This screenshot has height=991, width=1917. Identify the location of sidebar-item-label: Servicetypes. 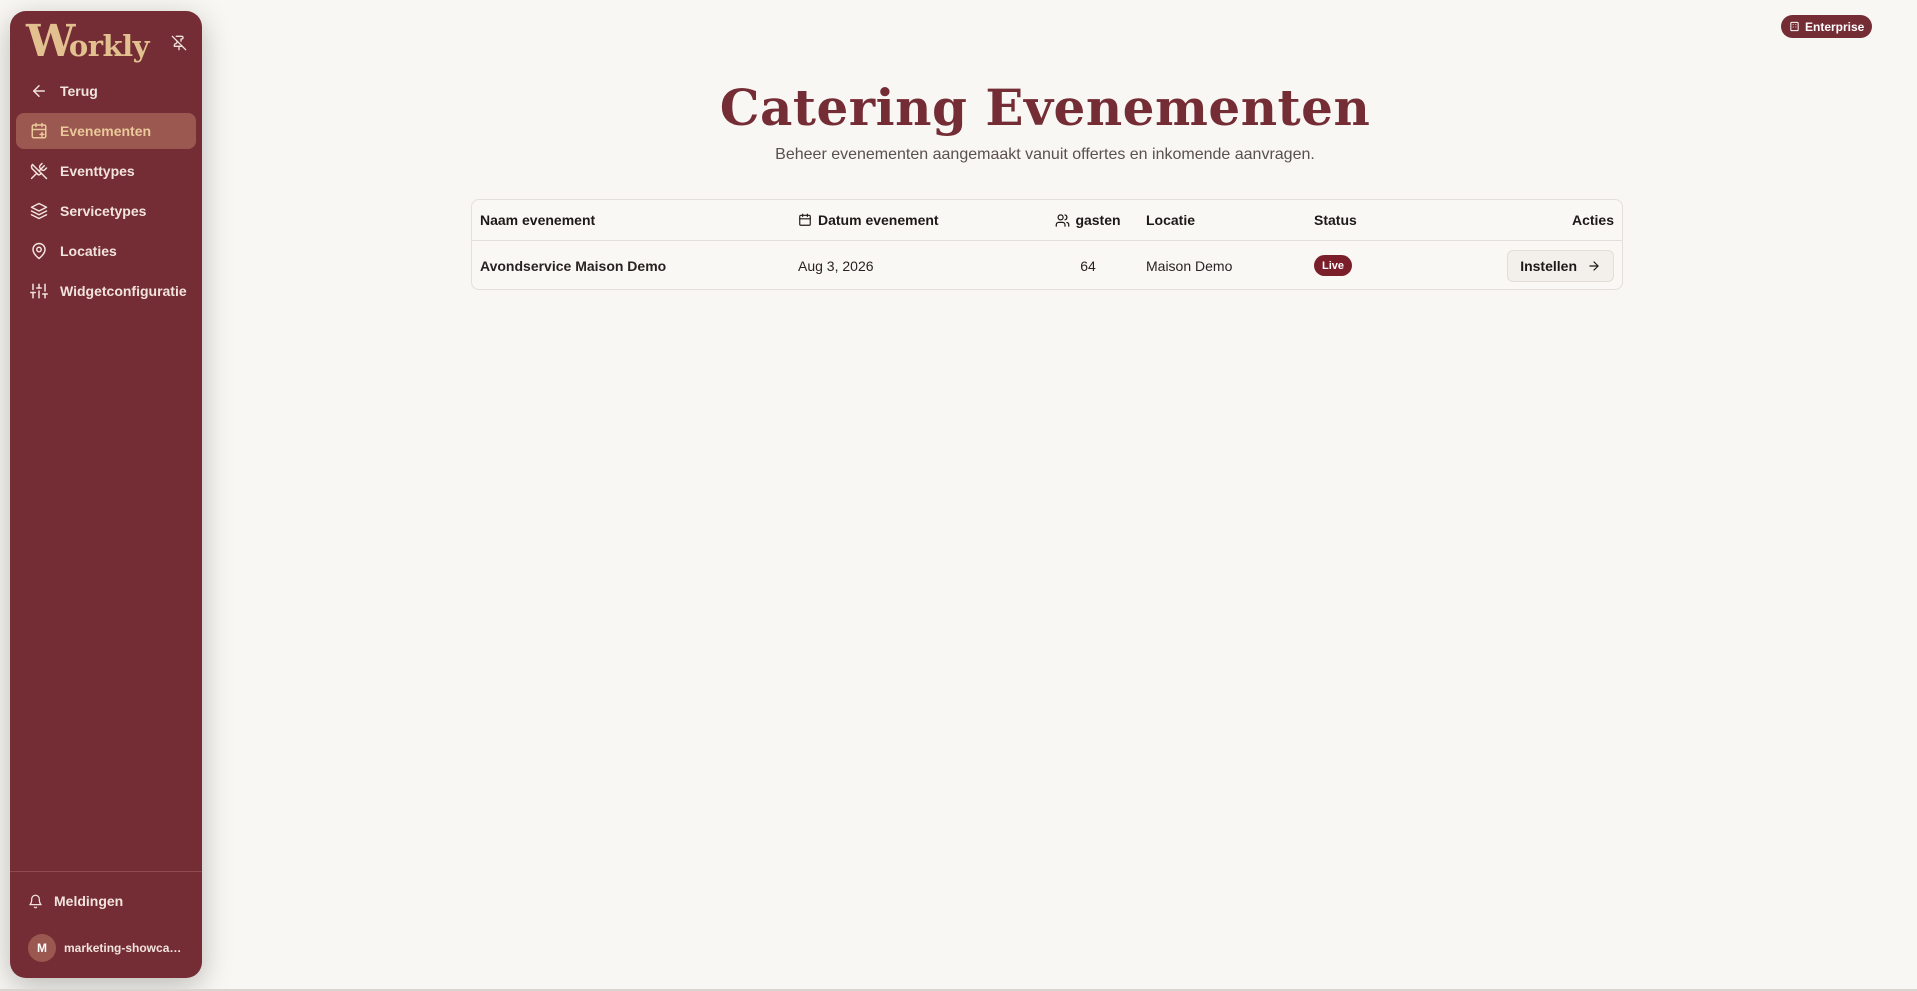
(103, 211).